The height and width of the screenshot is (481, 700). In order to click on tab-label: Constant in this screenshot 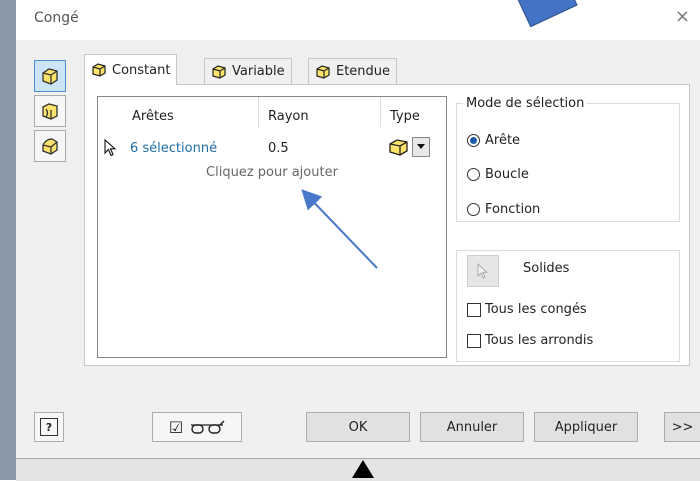, I will do `click(141, 70)`.